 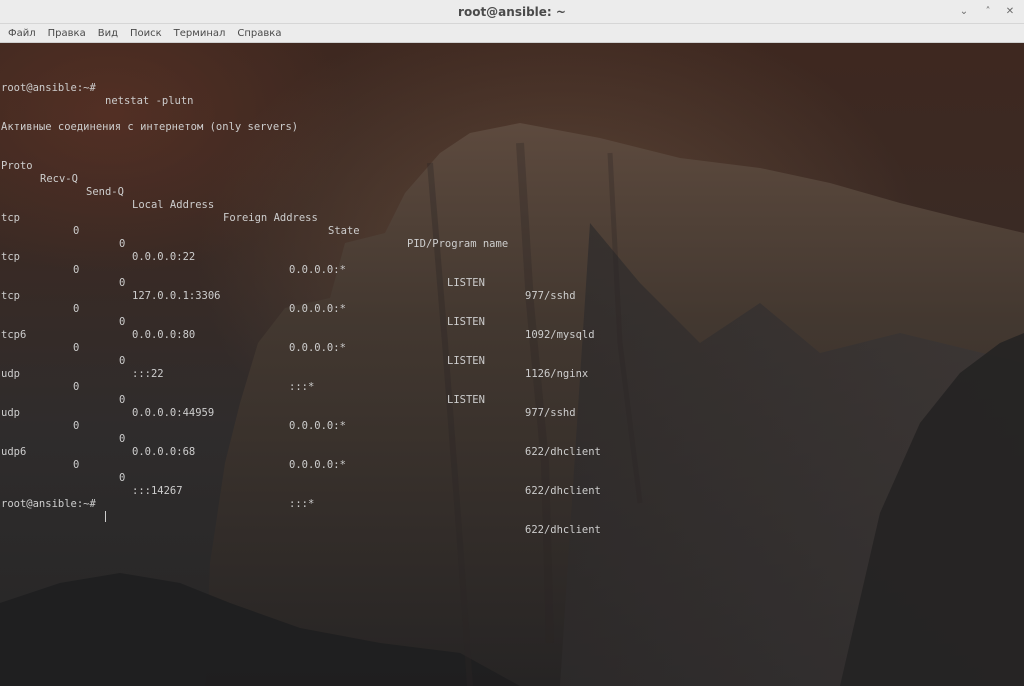 What do you see at coordinates (988, 12) in the screenshot?
I see `maximize-icon: ˄` at bounding box center [988, 12].